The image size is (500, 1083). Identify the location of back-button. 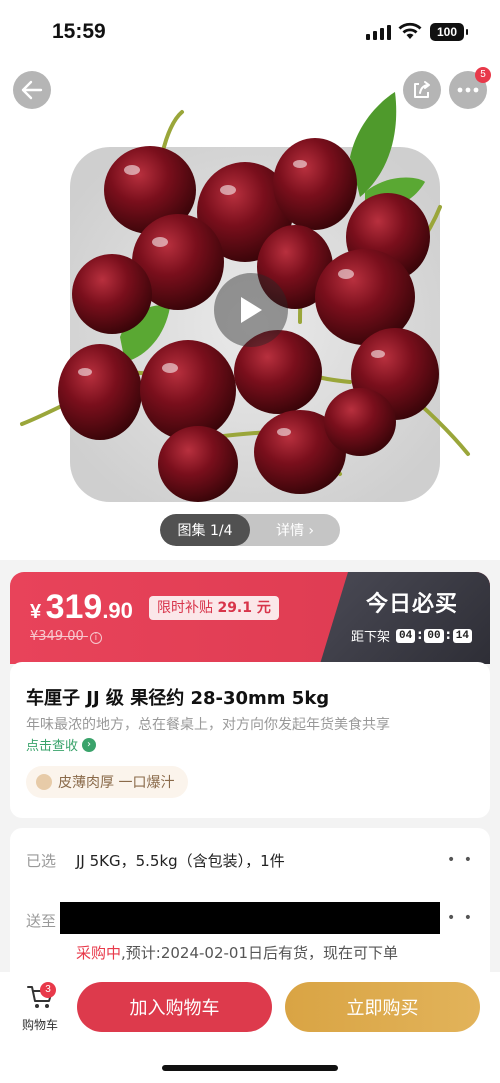
(32, 90).